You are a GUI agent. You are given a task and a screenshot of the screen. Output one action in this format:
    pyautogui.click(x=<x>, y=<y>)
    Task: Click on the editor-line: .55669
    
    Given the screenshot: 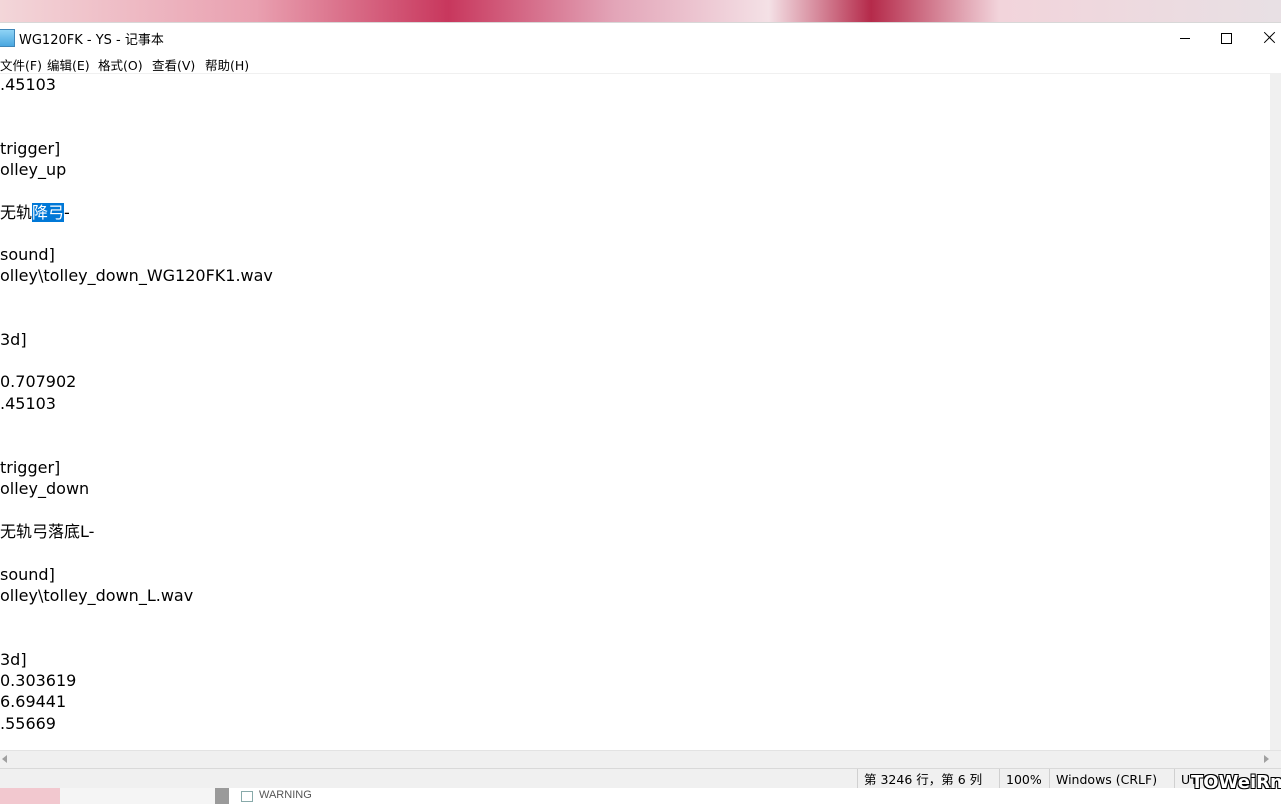 What is the action you would take?
    pyautogui.click(x=28, y=723)
    